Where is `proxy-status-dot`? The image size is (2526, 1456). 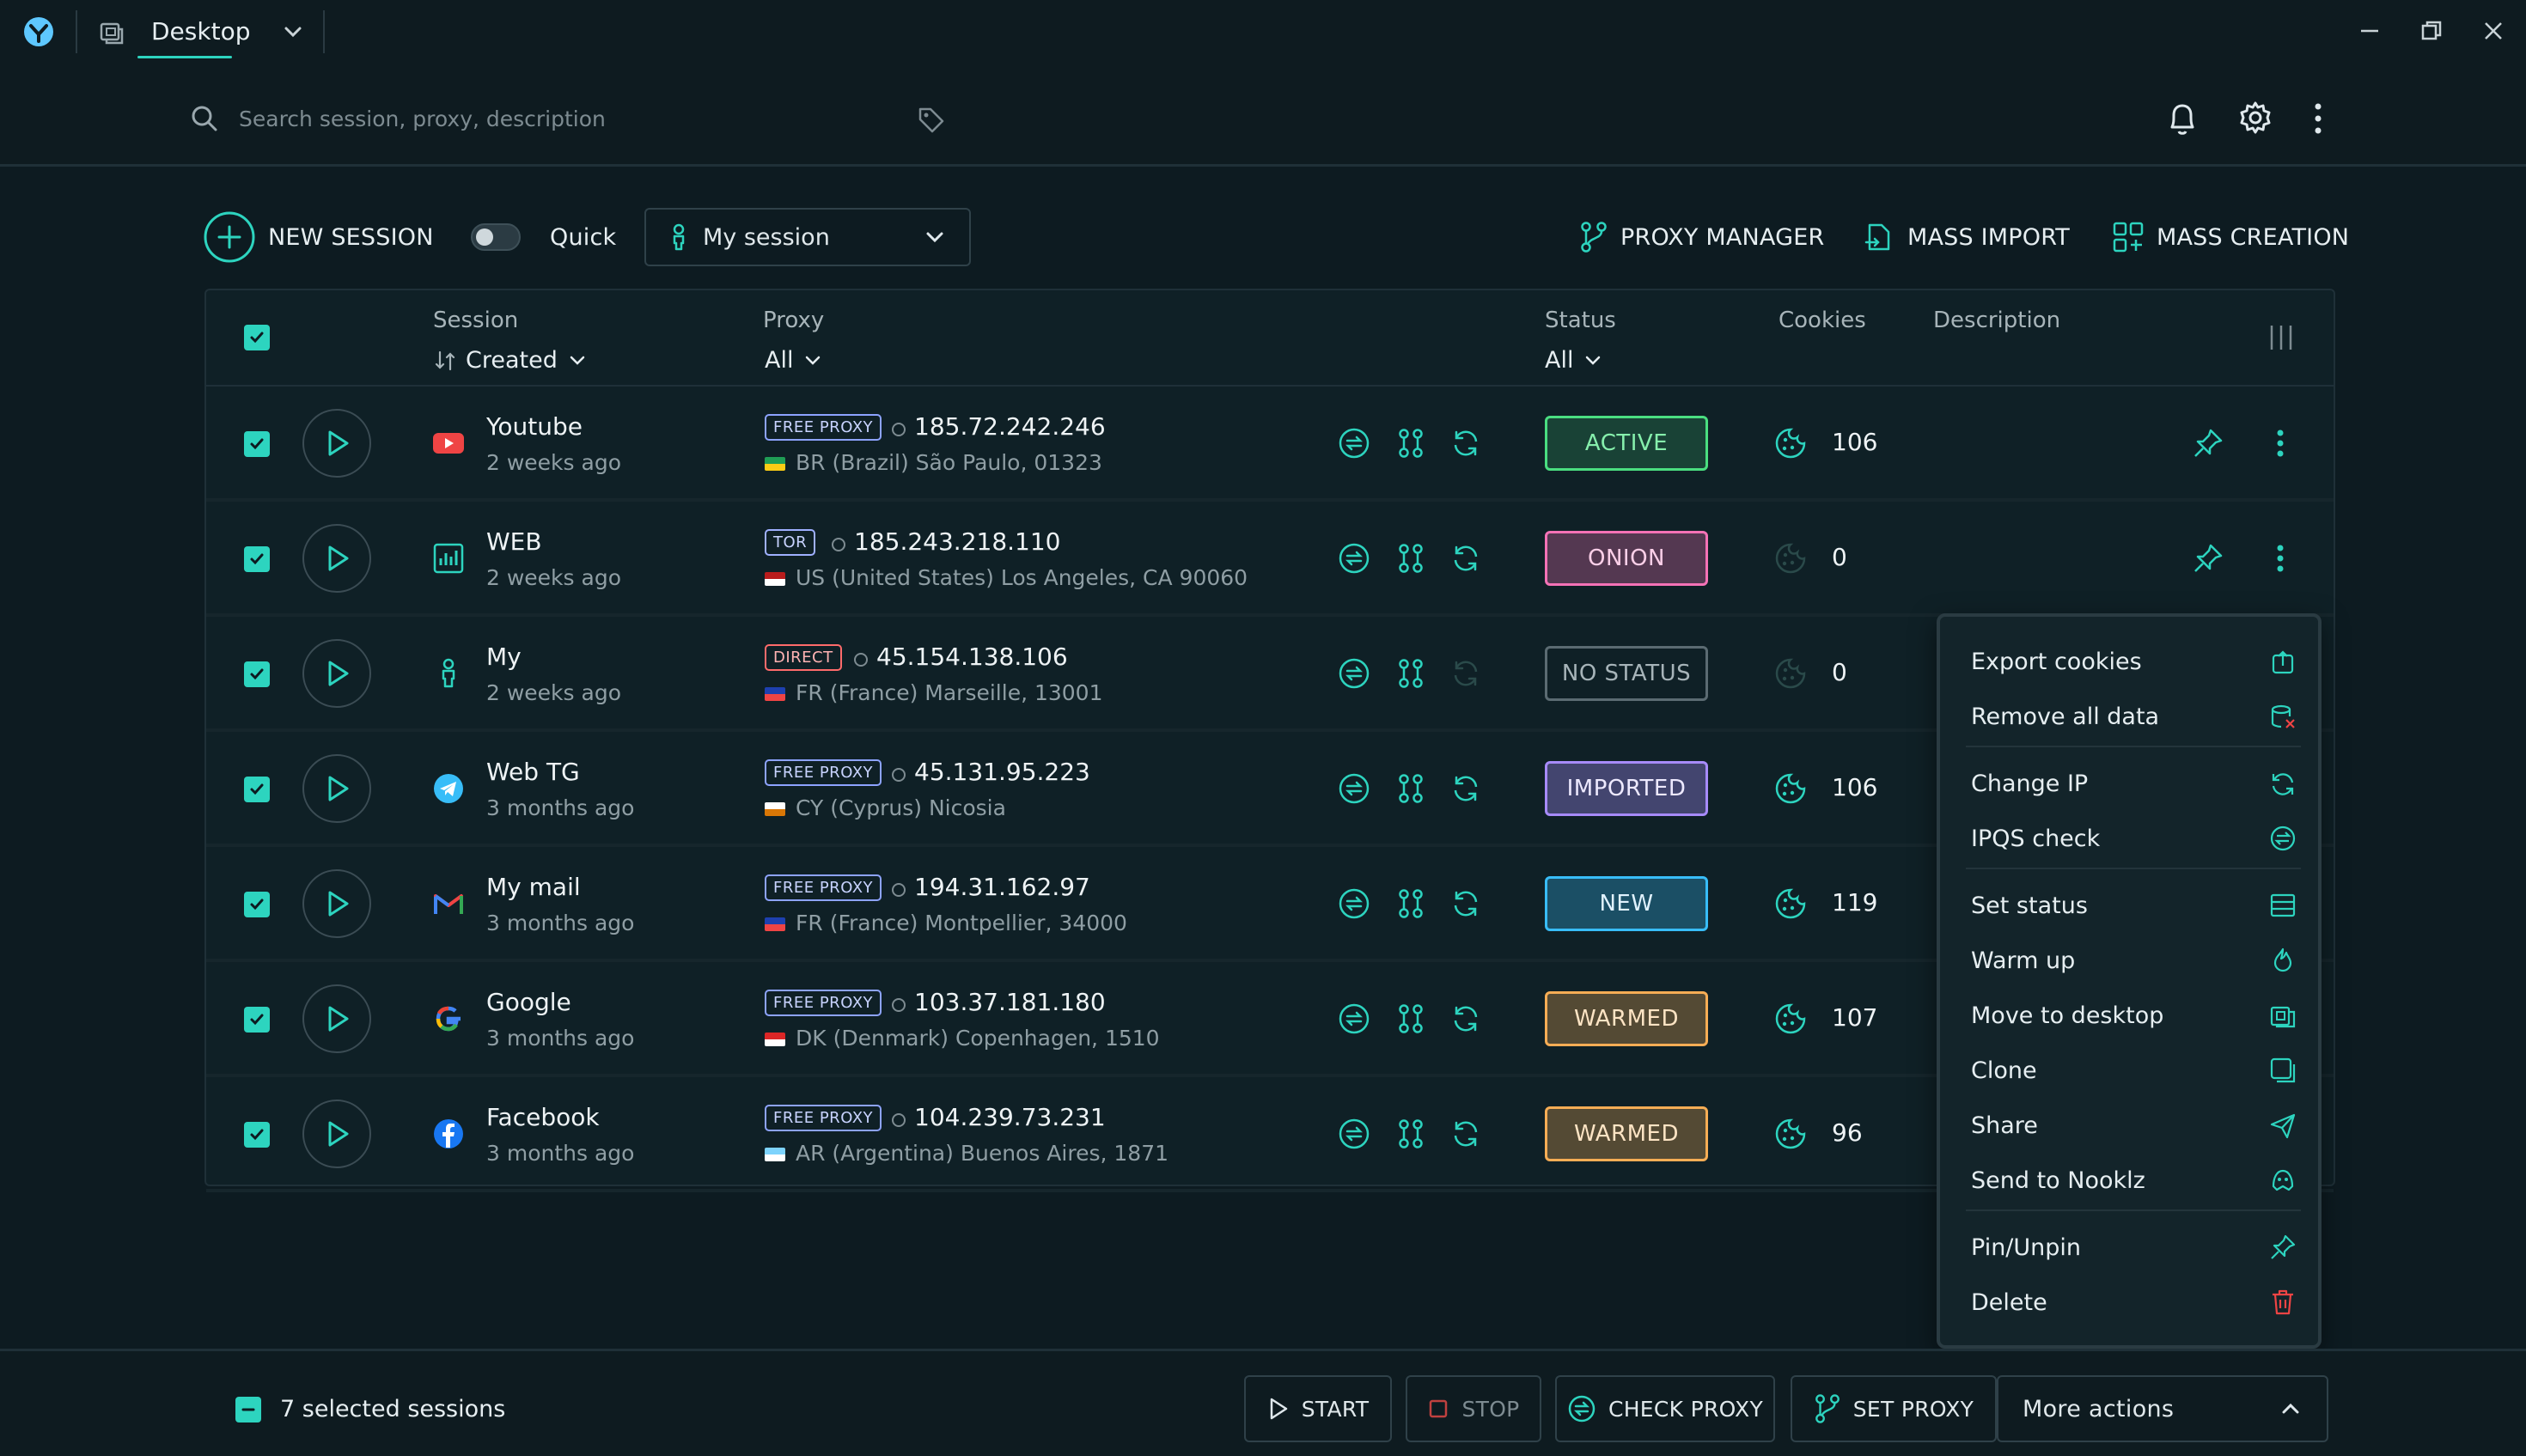 proxy-status-dot is located at coordinates (898, 1005).